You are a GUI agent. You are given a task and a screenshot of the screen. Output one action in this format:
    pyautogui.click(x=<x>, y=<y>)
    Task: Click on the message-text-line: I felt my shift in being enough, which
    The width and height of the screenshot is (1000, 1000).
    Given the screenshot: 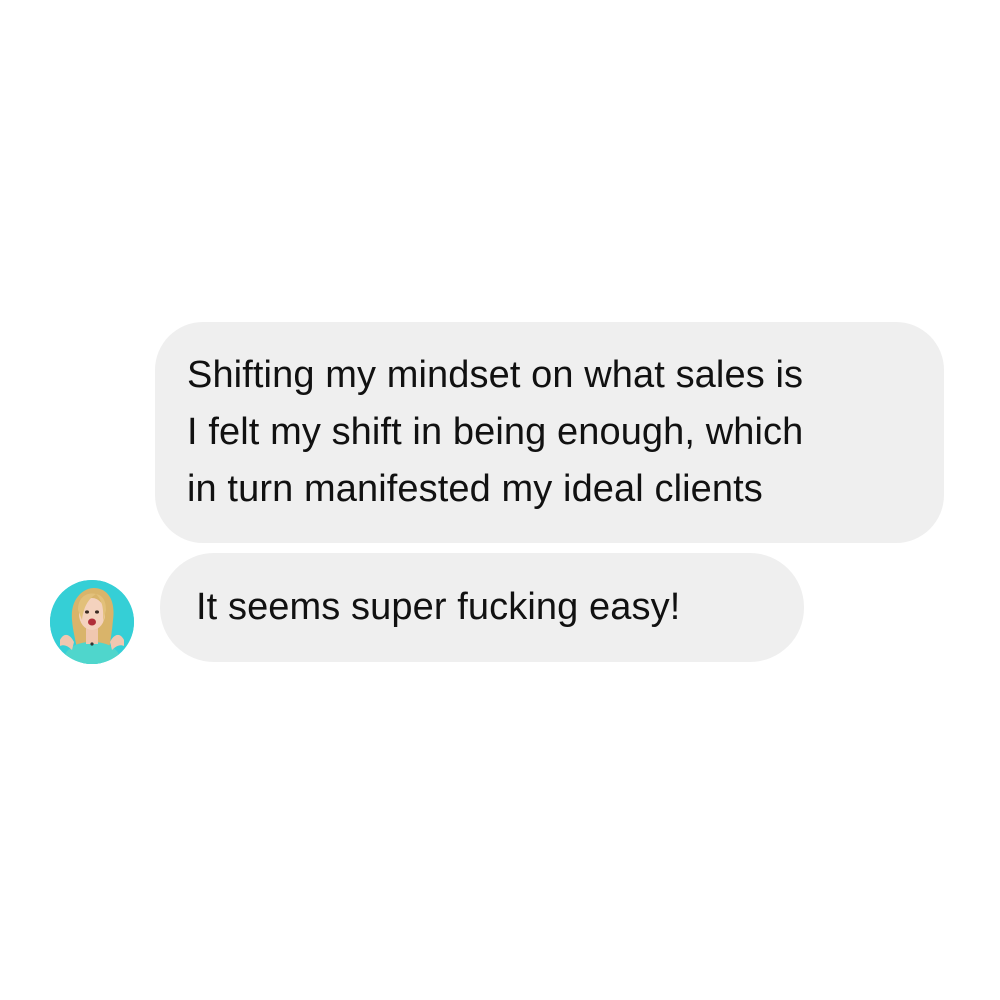 What is the action you would take?
    pyautogui.click(x=495, y=432)
    